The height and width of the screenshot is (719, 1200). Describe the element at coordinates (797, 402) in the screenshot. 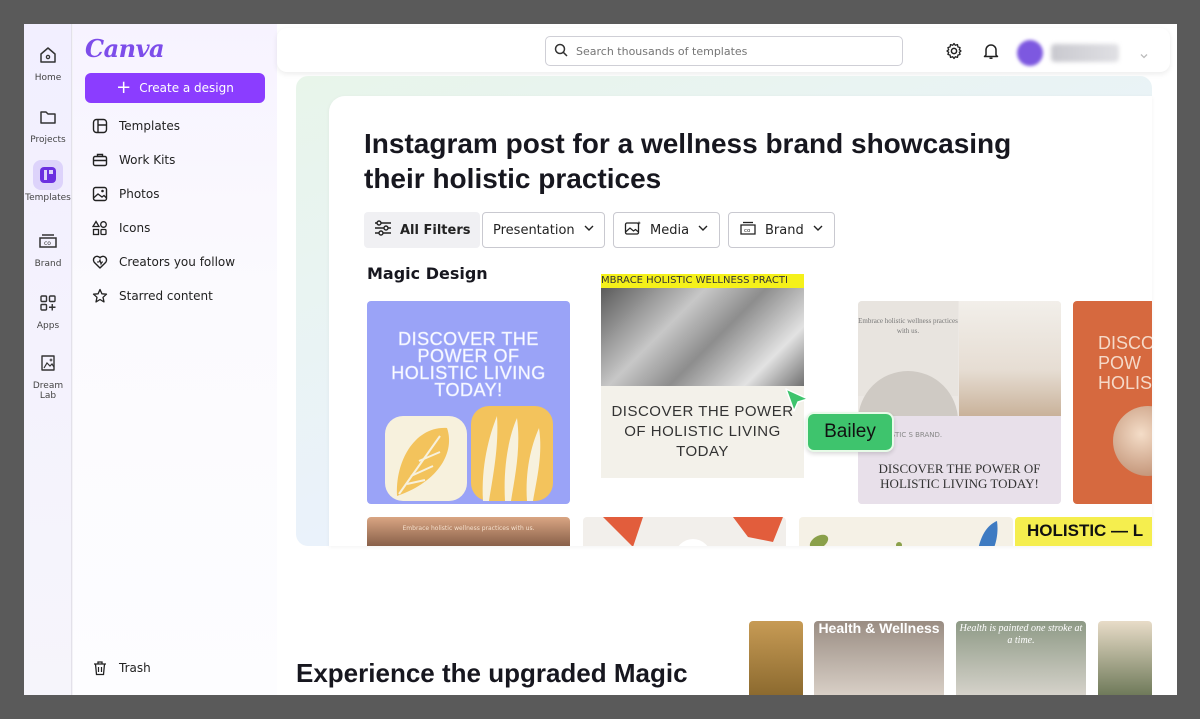

I see `collaborator-cursor-icon` at that location.